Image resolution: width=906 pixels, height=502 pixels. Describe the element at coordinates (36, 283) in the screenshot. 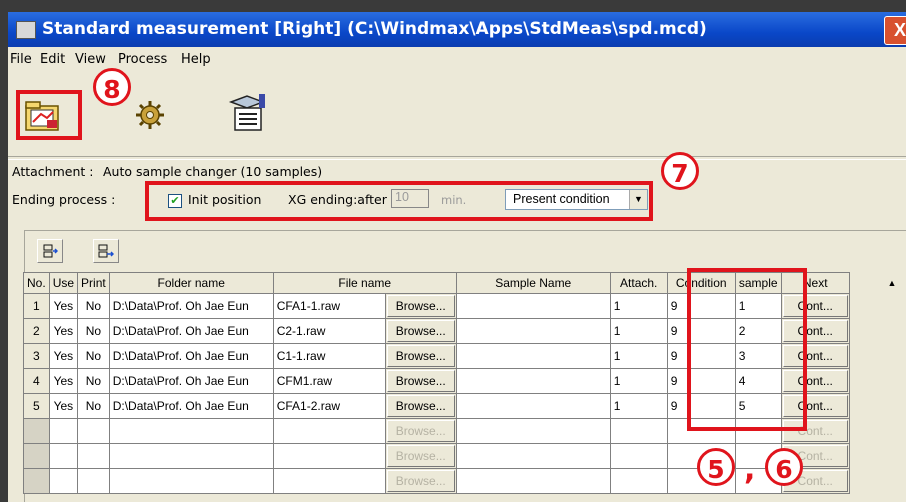

I see `col-header-no: No.` at that location.